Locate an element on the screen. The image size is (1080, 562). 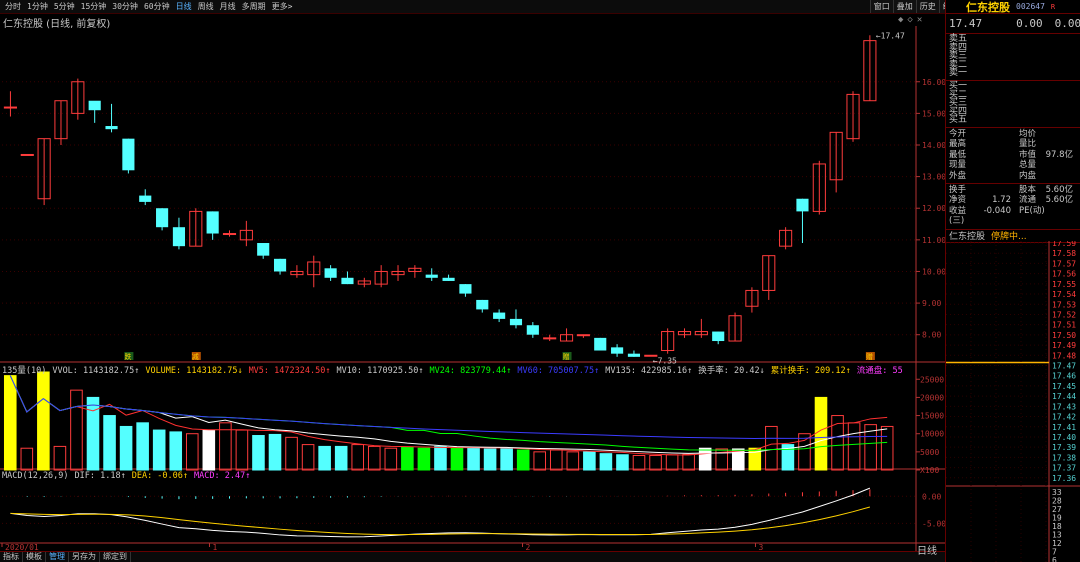
stat-k: 外盘 is located at coordinates (958, 175).